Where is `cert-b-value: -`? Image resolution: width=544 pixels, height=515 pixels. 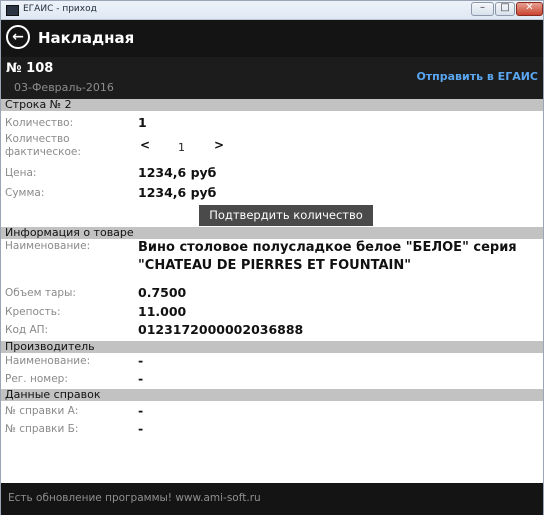 cert-b-value: - is located at coordinates (141, 428).